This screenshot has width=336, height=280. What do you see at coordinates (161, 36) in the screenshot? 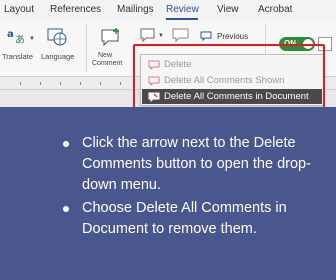
I see `delete-comment-dropdown-arrow: ▼` at bounding box center [161, 36].